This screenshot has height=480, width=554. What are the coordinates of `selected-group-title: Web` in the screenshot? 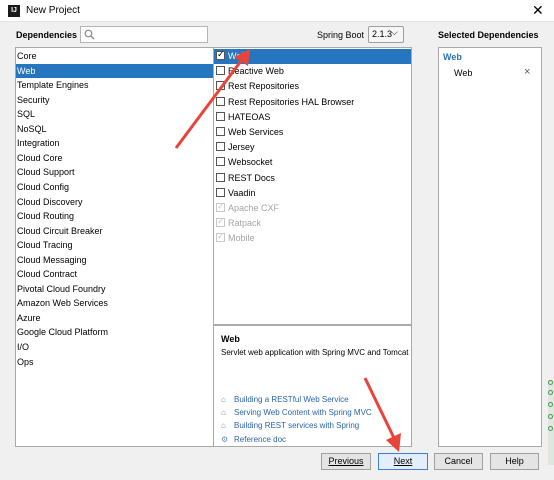 It's located at (452, 57).